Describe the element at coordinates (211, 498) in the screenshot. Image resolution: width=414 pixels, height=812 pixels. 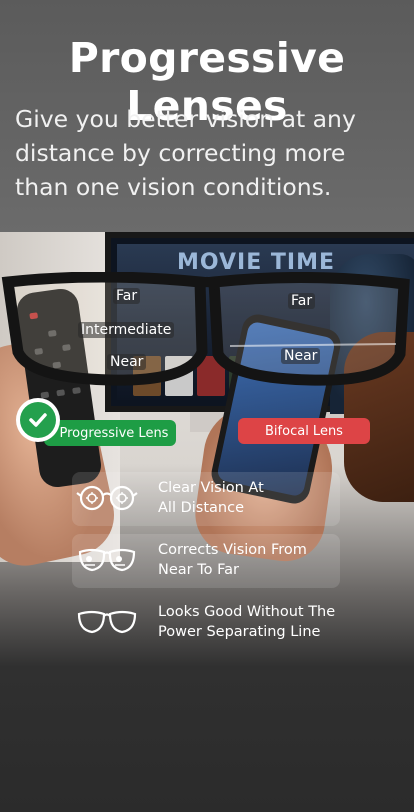
I see `feature-text: Clear Vision At All Distance` at that location.